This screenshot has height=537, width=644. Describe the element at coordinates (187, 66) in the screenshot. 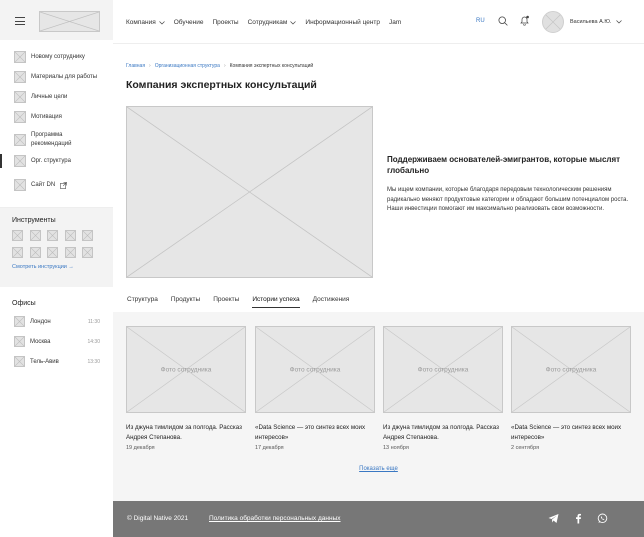

I see `breadcrumb-section: Организационная структура` at that location.